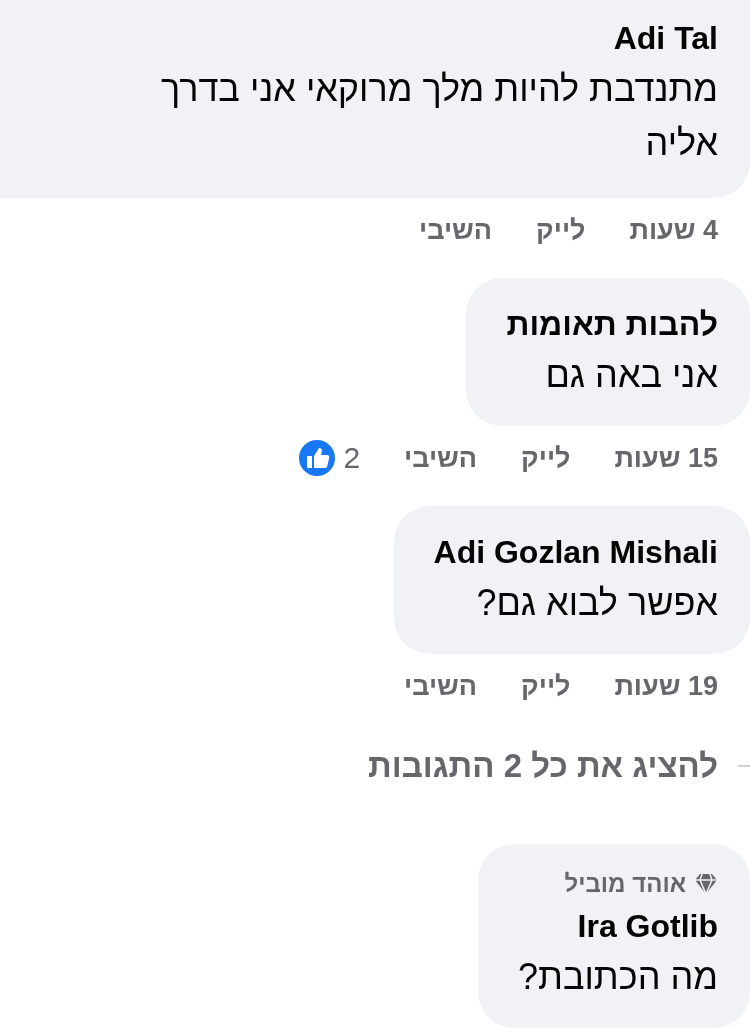 This screenshot has height=1030, width=750. Describe the element at coordinates (706, 884) in the screenshot. I see `diamond-icon` at that location.